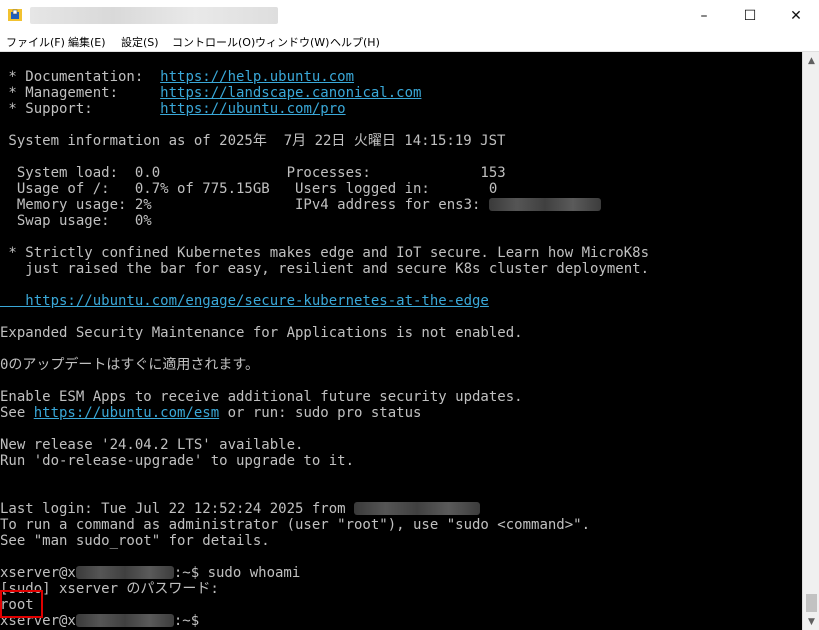  Describe the element at coordinates (292, 42) in the screenshot. I see `menu-window: ウィンドウ(W)` at that location.